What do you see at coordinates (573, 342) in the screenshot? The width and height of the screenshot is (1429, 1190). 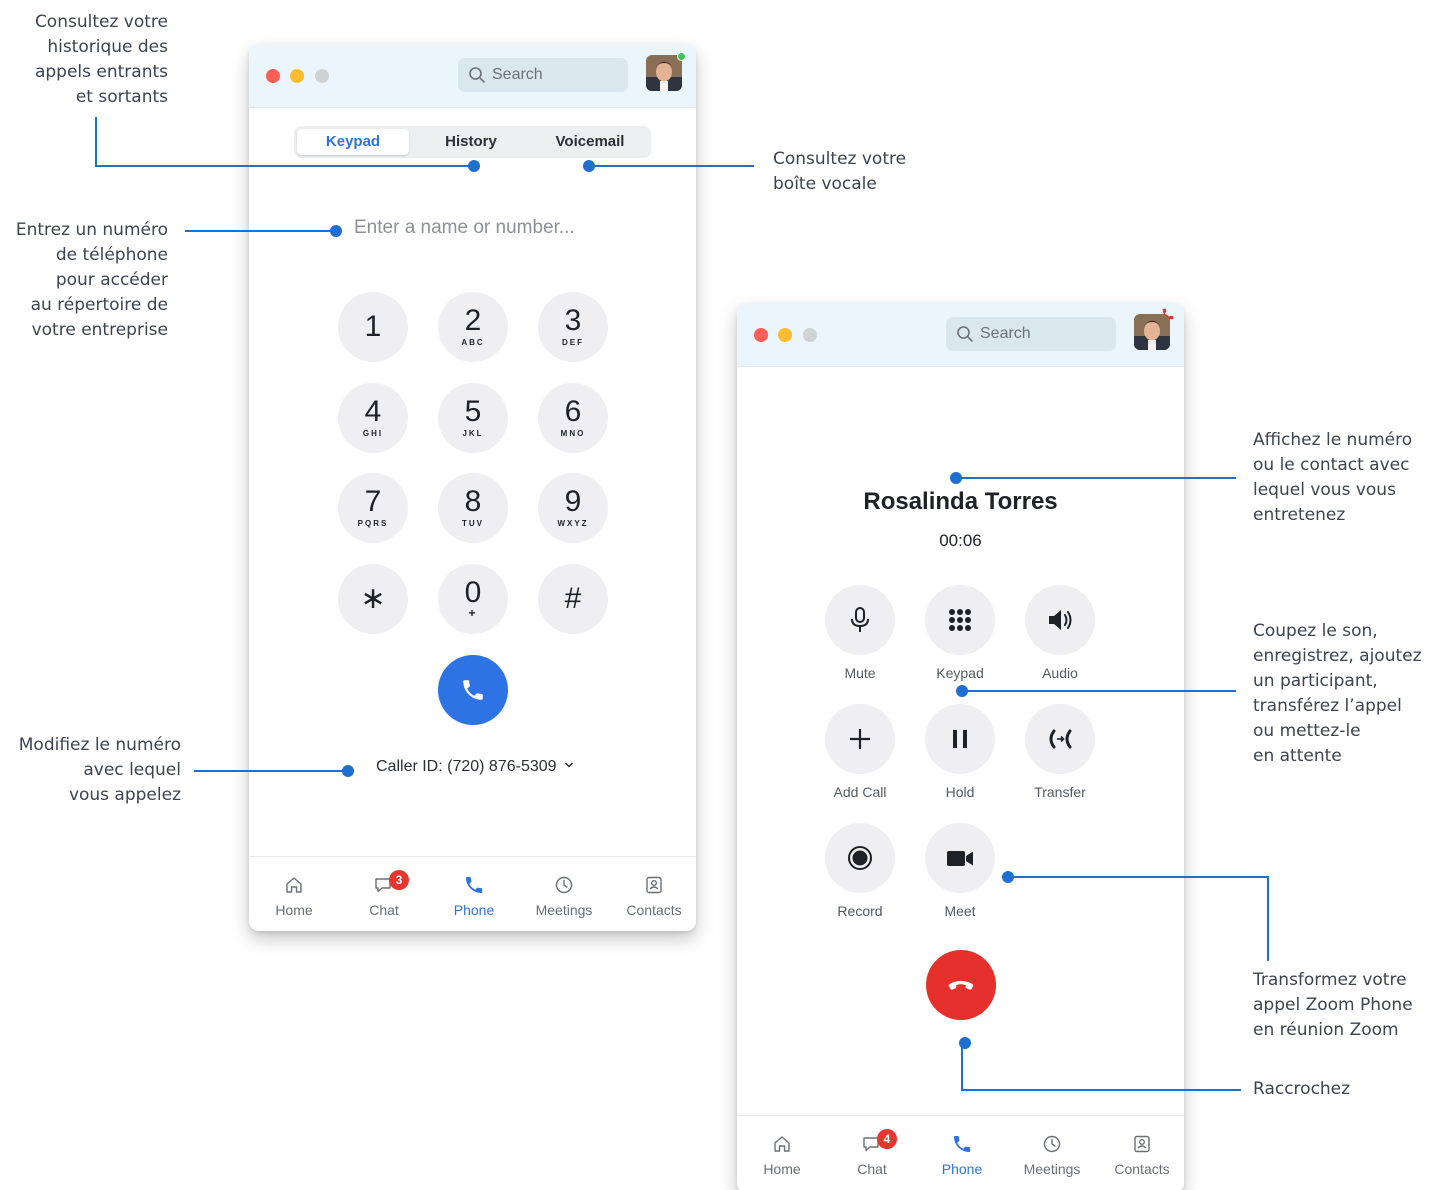 I see `key-letters: DEF` at bounding box center [573, 342].